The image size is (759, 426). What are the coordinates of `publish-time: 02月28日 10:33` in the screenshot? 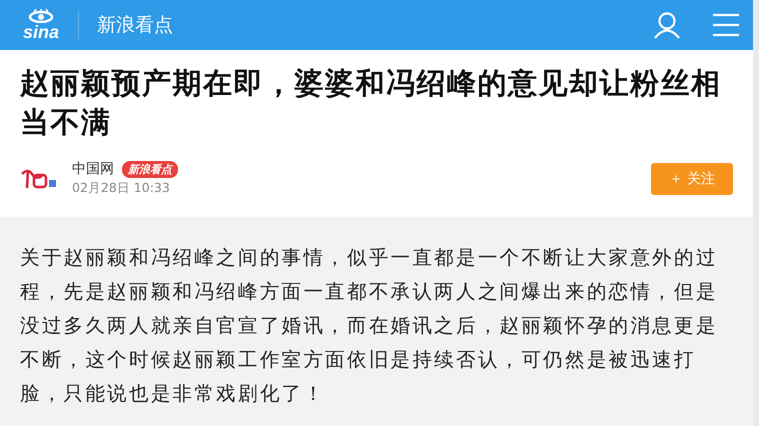 It's located at (121, 188).